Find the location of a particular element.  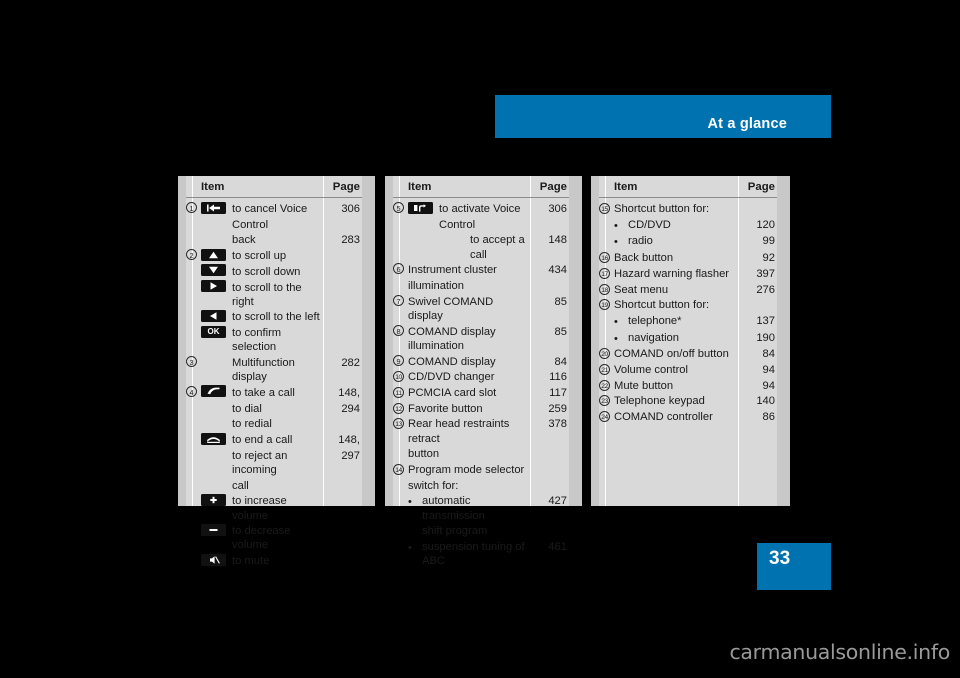

item-number-cell: 6 is located at coordinates (400, 268).